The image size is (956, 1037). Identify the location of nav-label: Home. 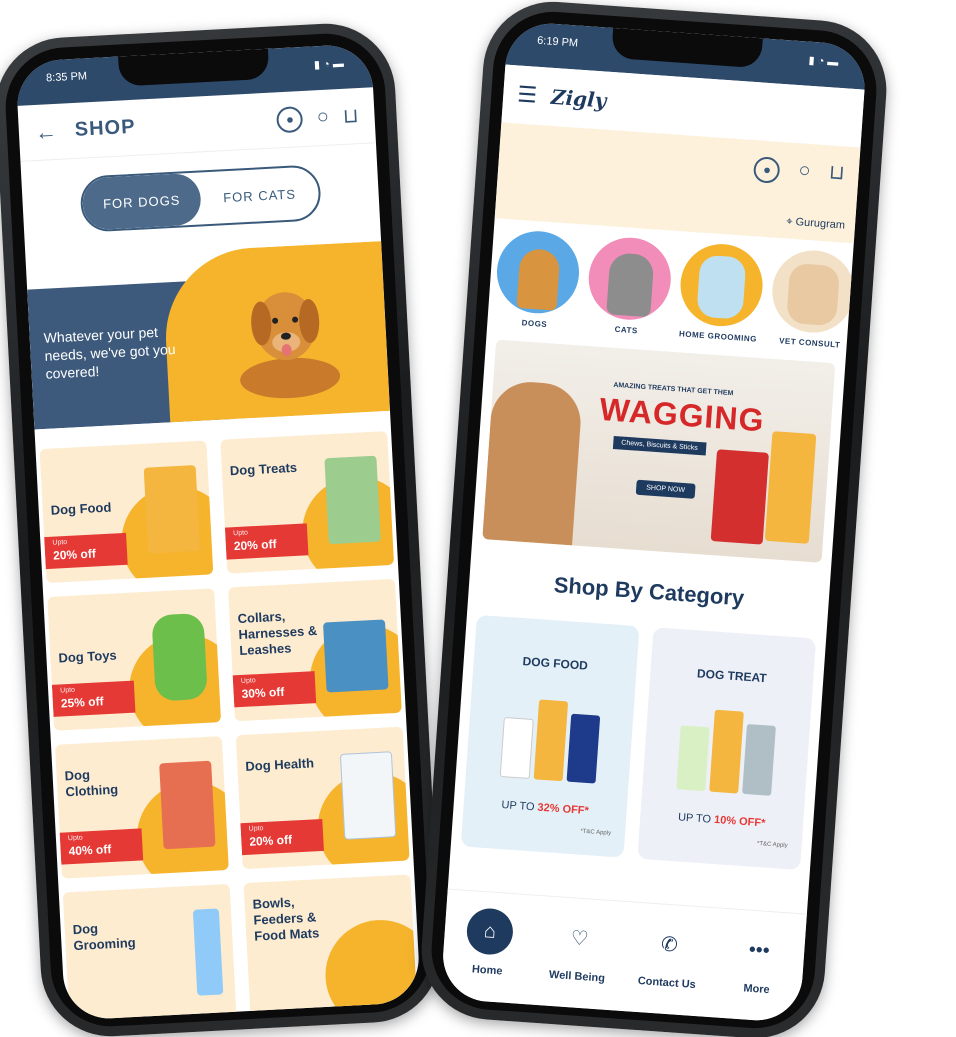
(487, 970).